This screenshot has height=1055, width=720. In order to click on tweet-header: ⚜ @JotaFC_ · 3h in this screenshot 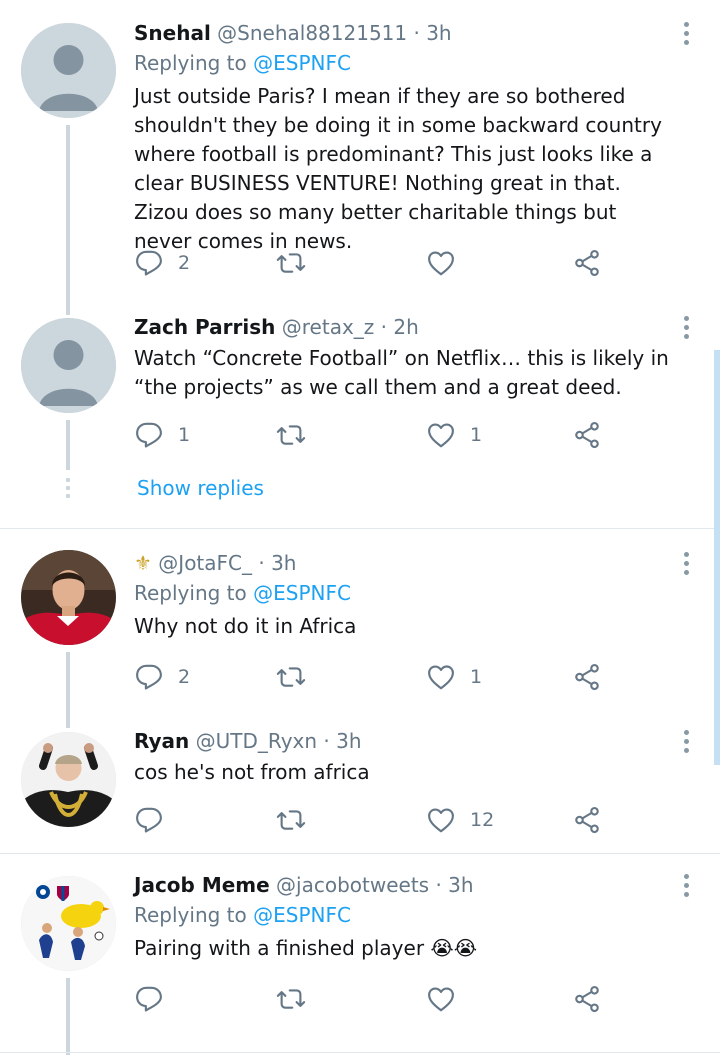, I will do `click(407, 563)`.